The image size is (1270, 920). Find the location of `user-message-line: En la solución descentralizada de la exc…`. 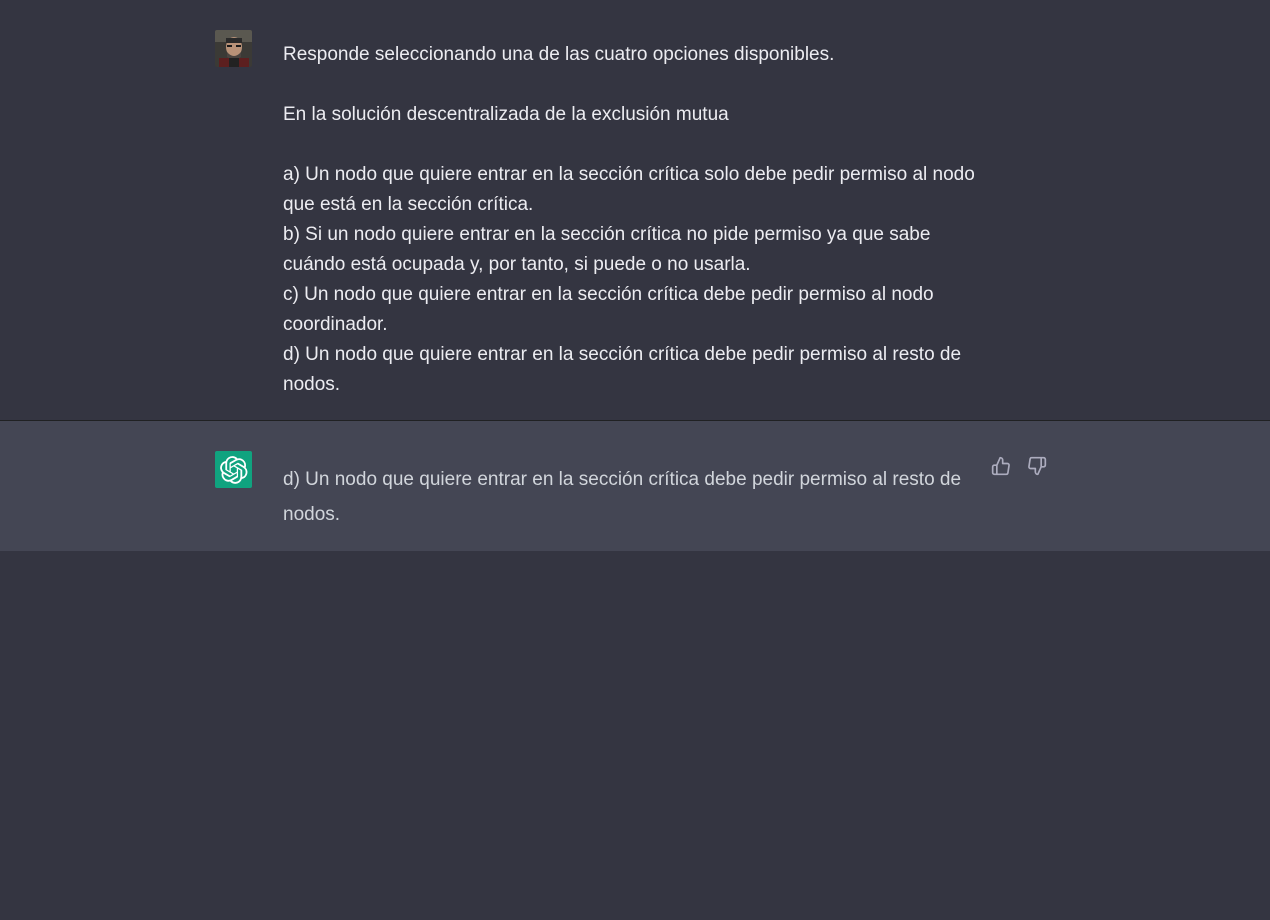

user-message-line: En la solución descentralizada de la exc… is located at coordinates (506, 114).